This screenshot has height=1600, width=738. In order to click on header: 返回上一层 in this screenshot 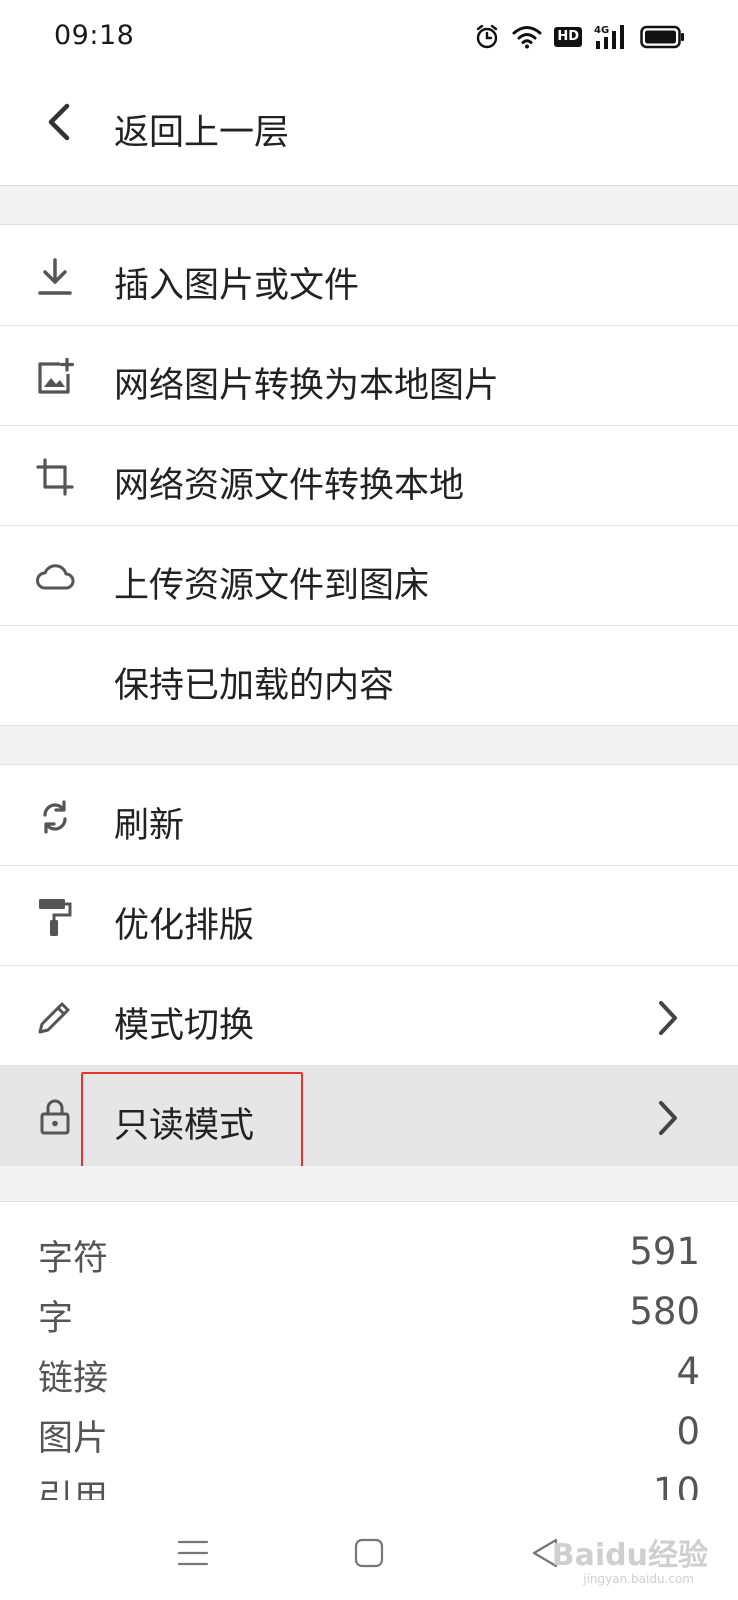, I will do `click(369, 129)`.